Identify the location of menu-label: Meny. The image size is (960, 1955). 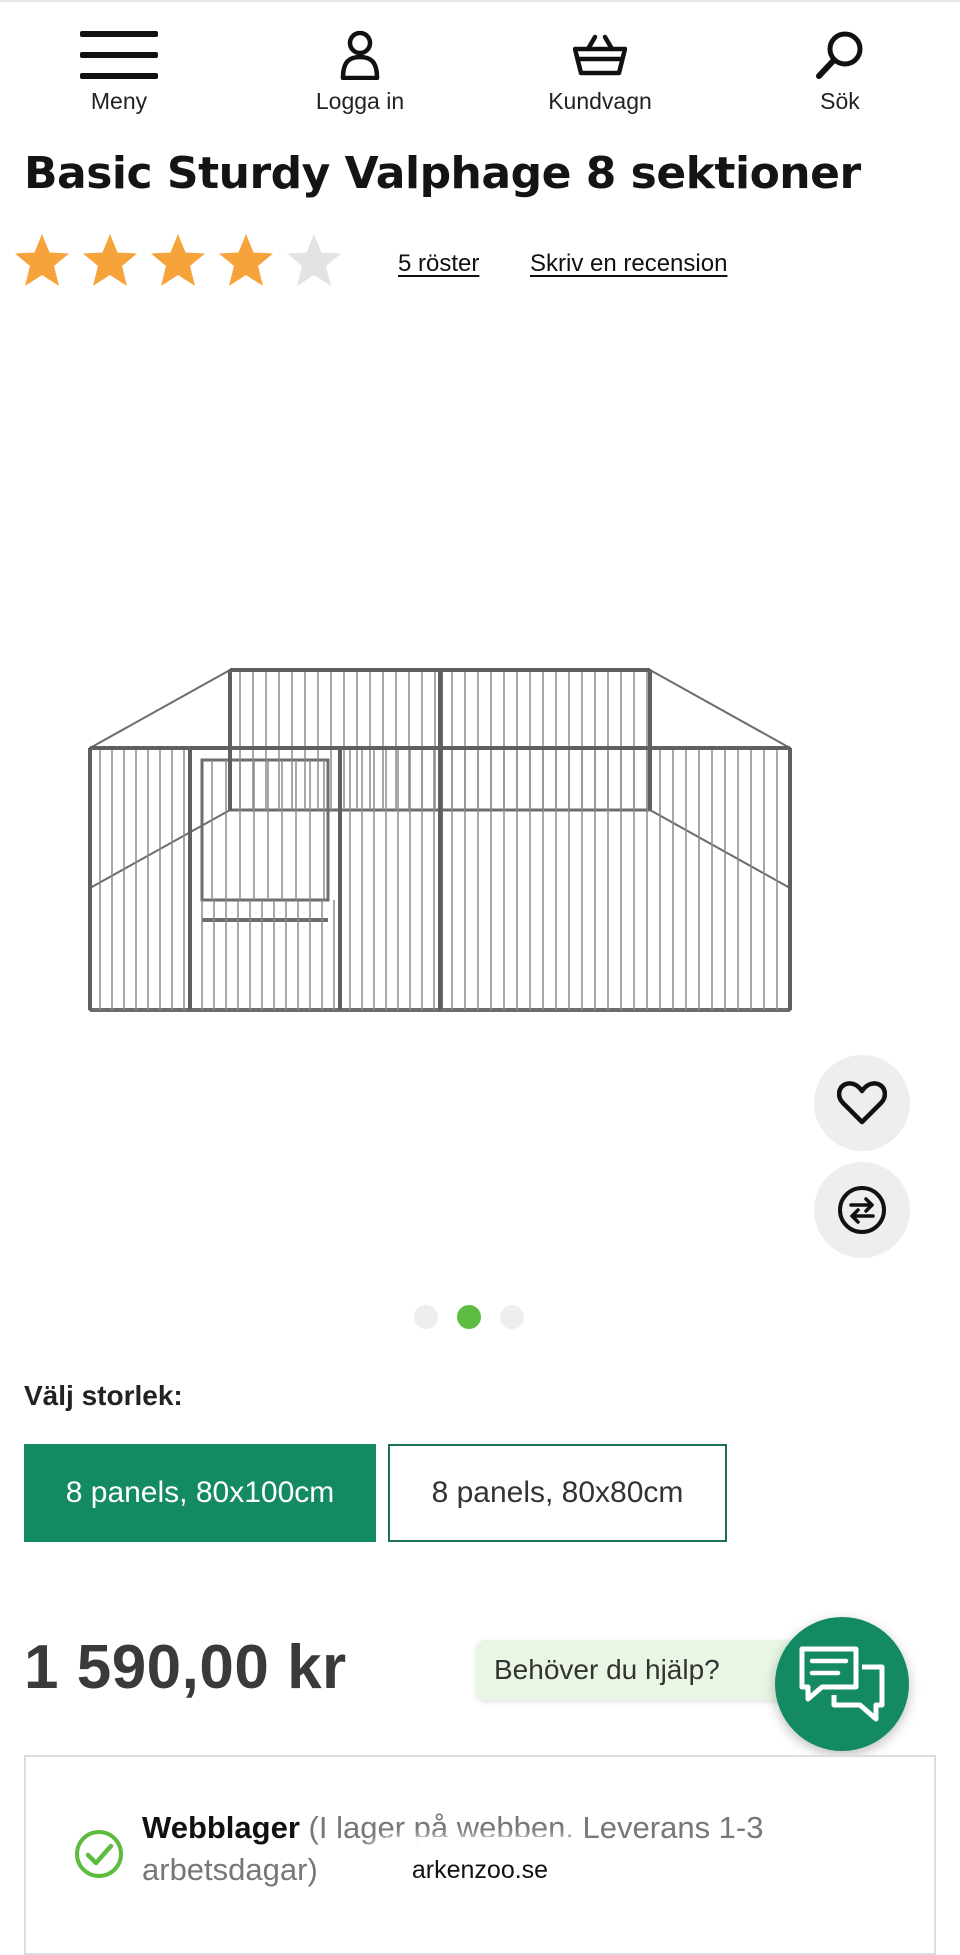
(119, 101).